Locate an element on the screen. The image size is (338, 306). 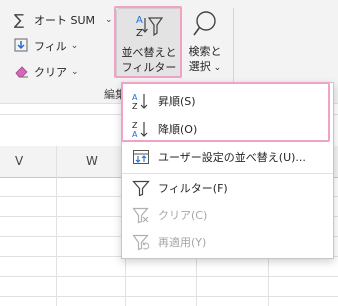
clear-label: クリア is located at coordinates (50, 72).